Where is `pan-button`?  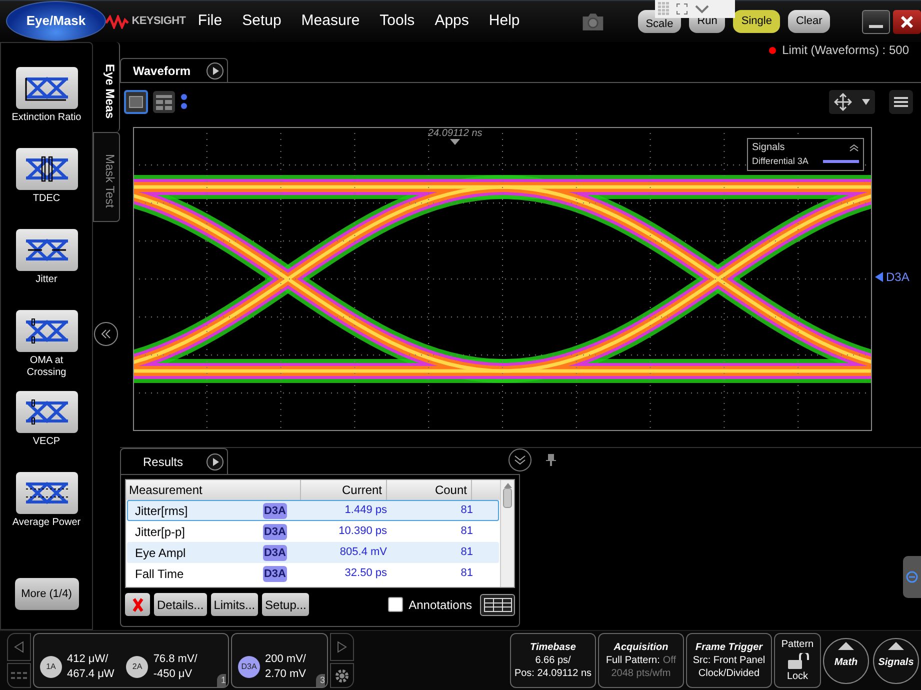
pan-button is located at coordinates (852, 102).